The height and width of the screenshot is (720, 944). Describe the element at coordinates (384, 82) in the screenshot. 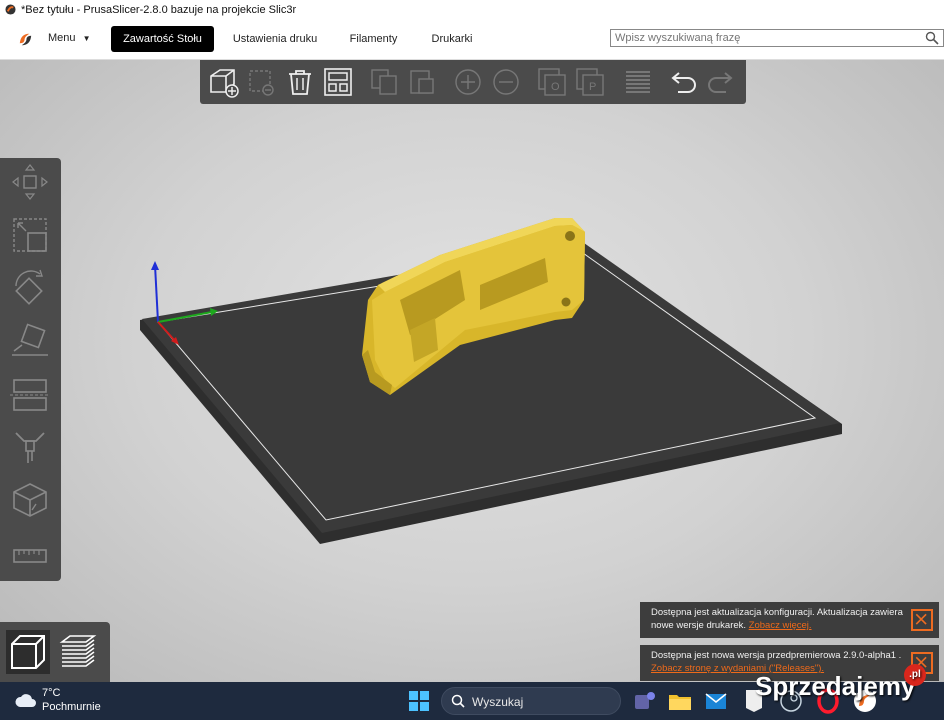

I see `copy-icon` at that location.